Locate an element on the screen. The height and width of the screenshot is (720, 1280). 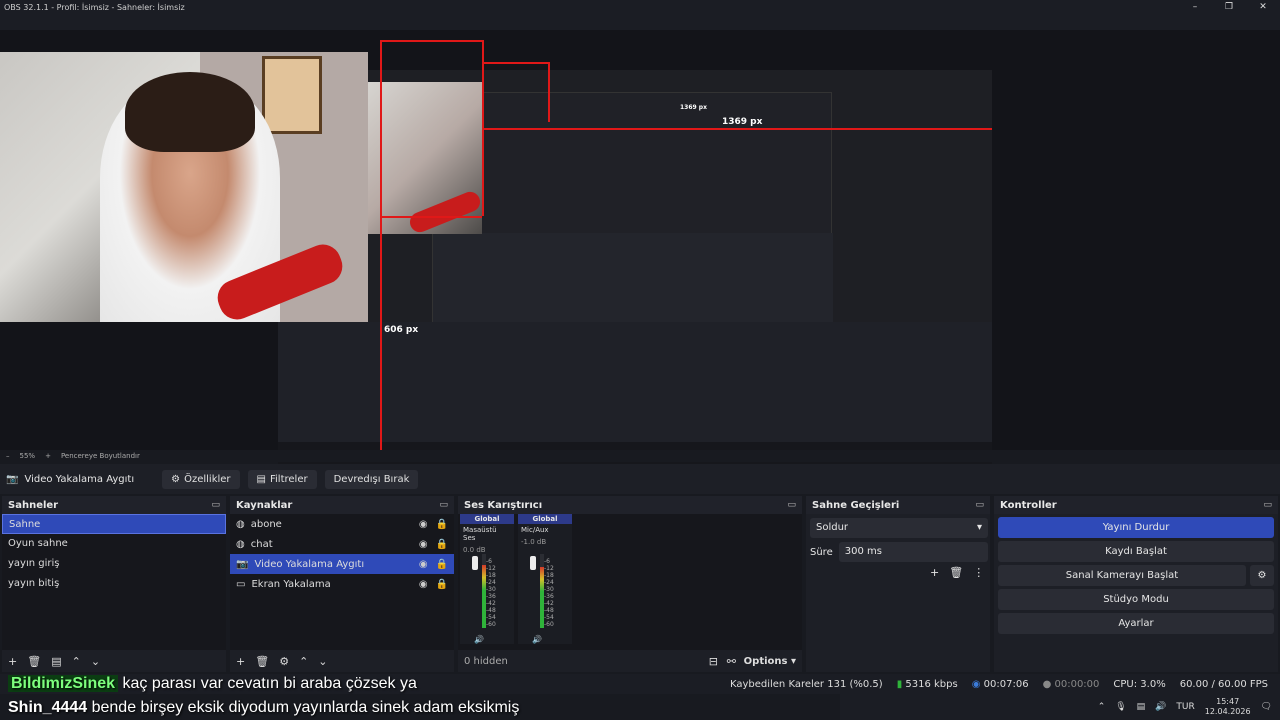
start-virtual-cam-button: Sanal Kamerayı Başlat is located at coordinates (1122, 575).